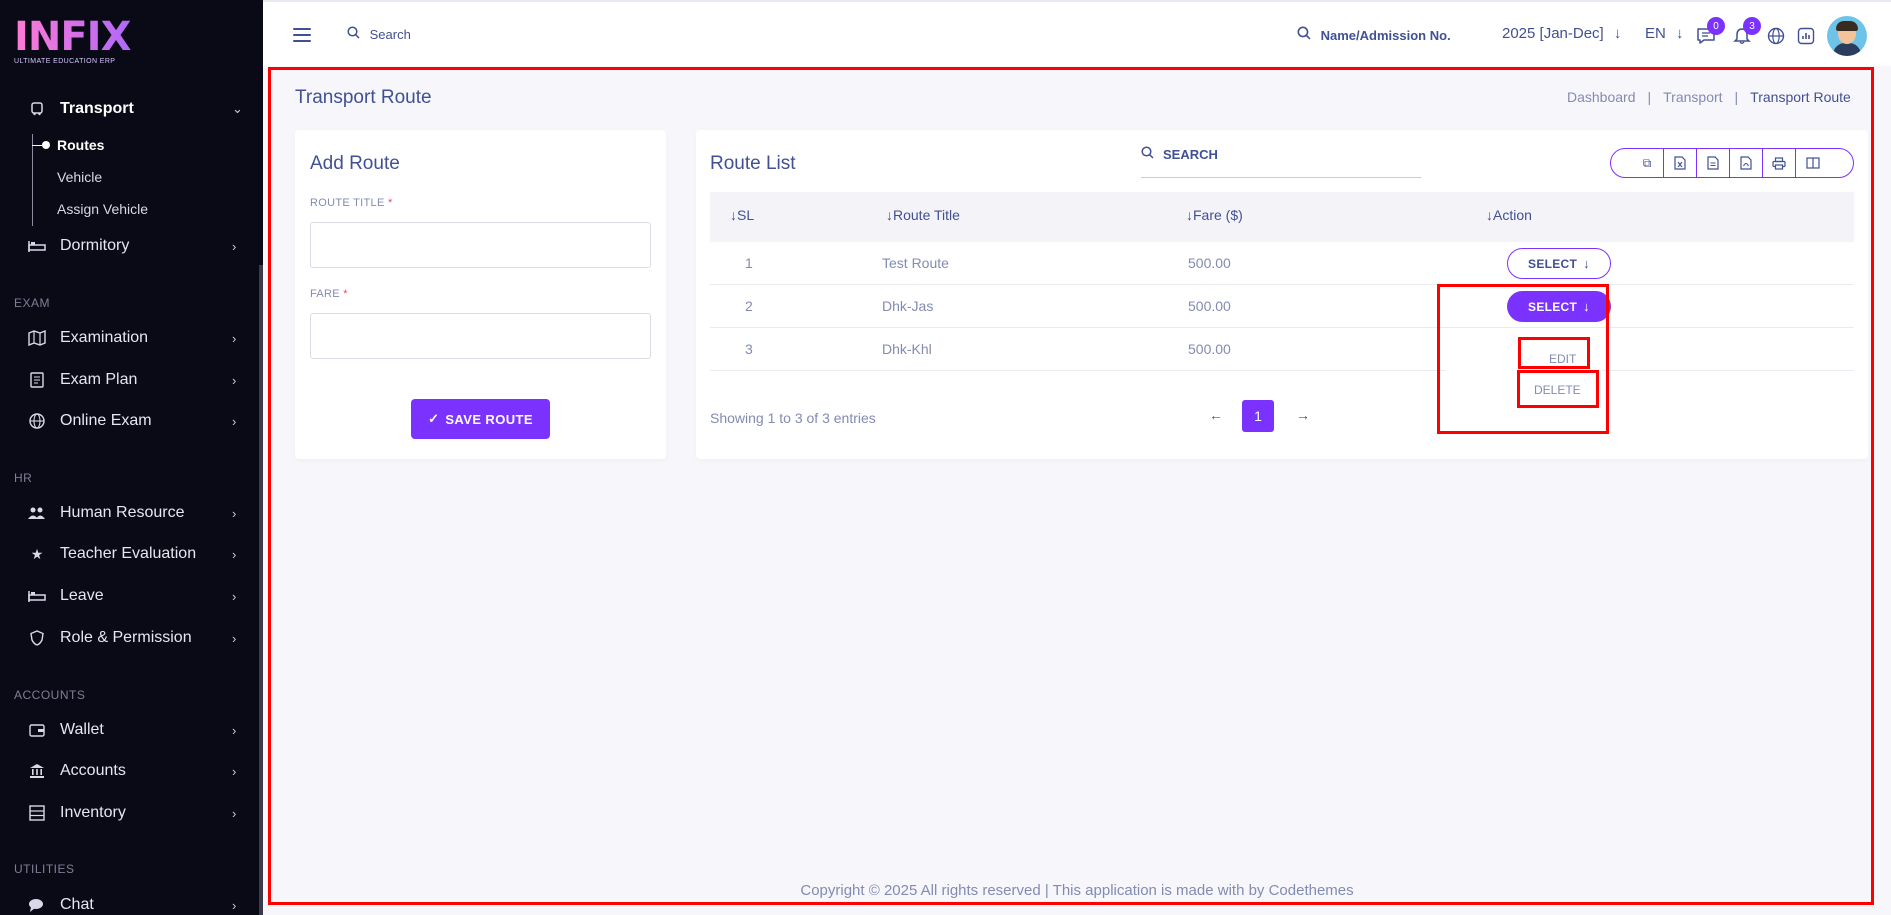 Image resolution: width=1891 pixels, height=915 pixels. I want to click on sidebar-subitem-vehicle: Vehicle, so click(79, 177).